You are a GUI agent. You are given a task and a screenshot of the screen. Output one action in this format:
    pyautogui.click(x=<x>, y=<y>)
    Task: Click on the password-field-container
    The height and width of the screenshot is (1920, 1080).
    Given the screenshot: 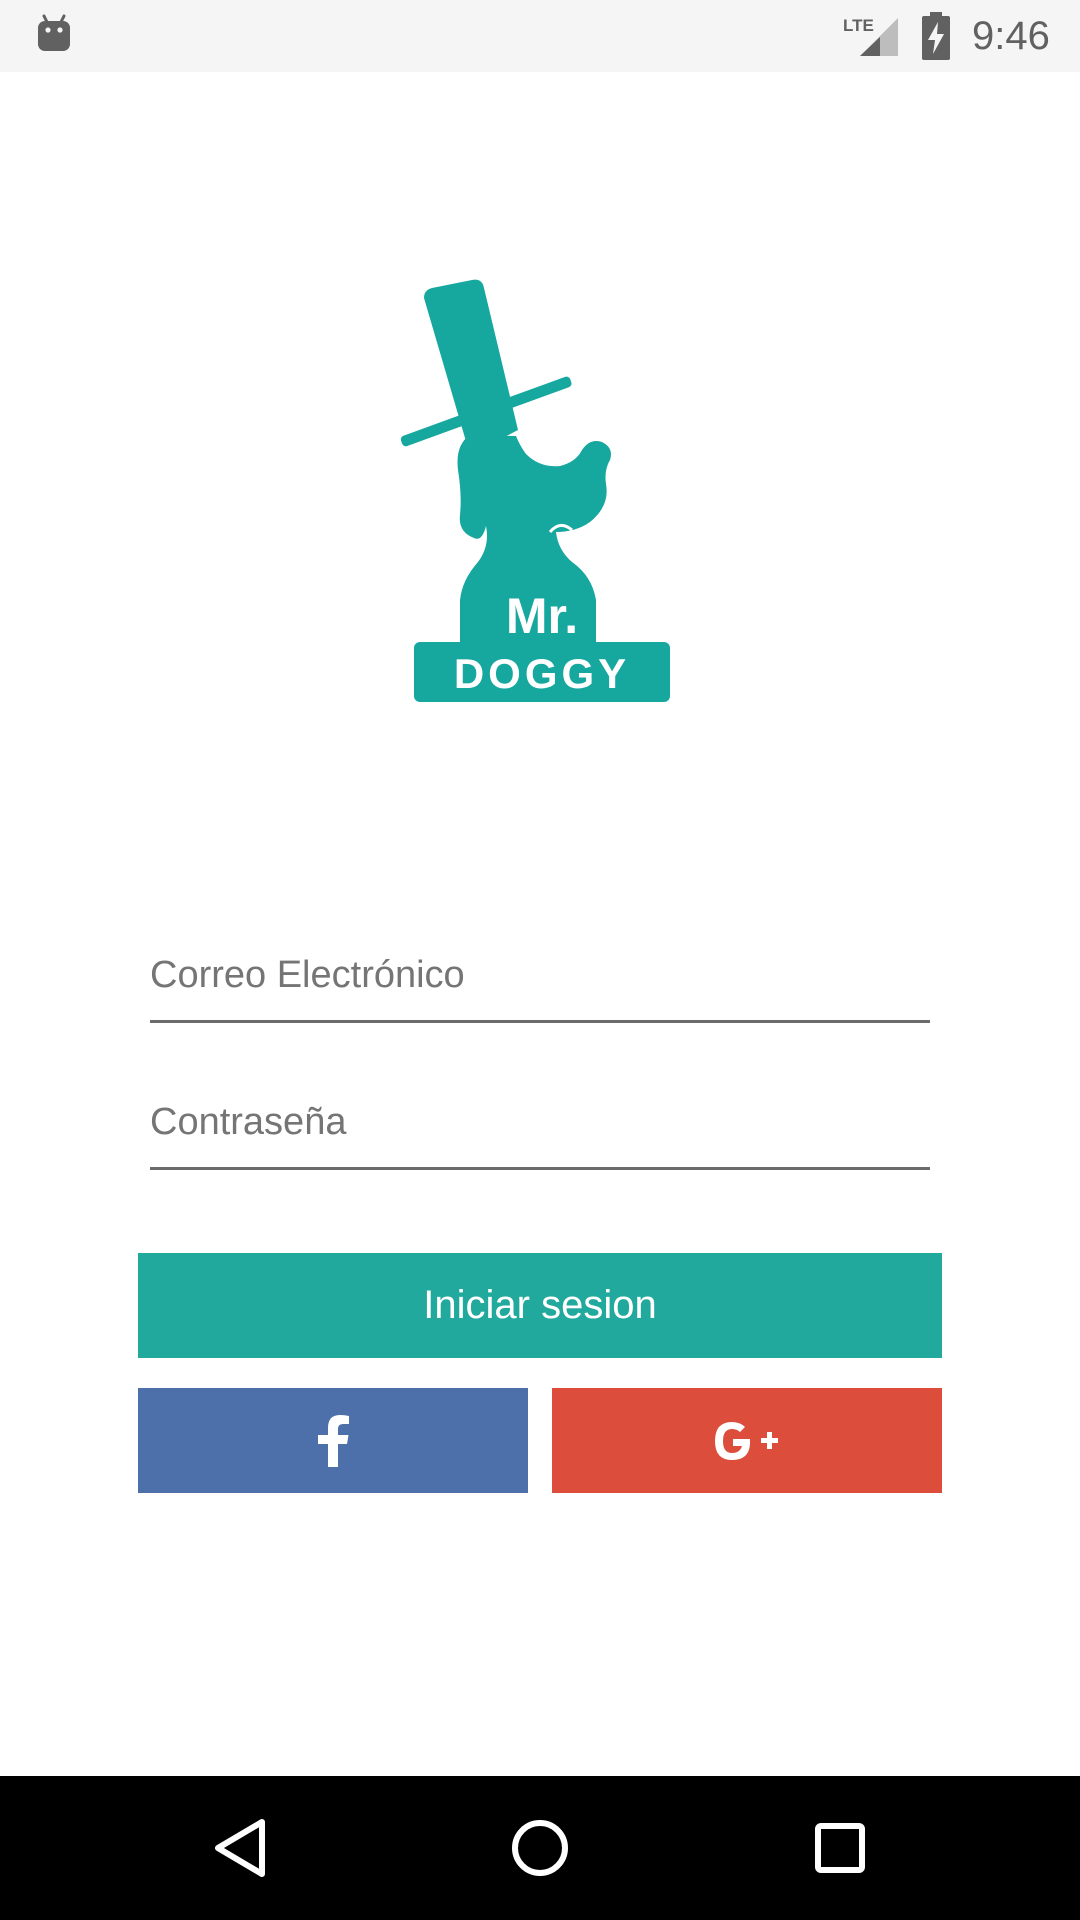 What is the action you would take?
    pyautogui.click(x=540, y=1123)
    